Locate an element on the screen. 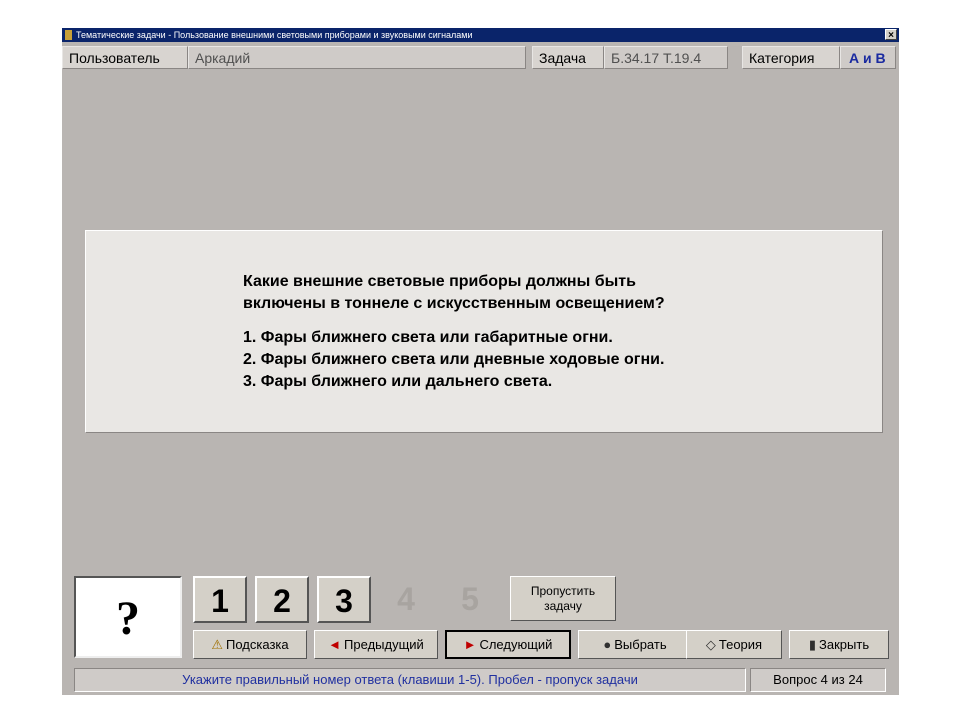 This screenshot has width=960, height=720. next-button: ► Следующий is located at coordinates (508, 644).